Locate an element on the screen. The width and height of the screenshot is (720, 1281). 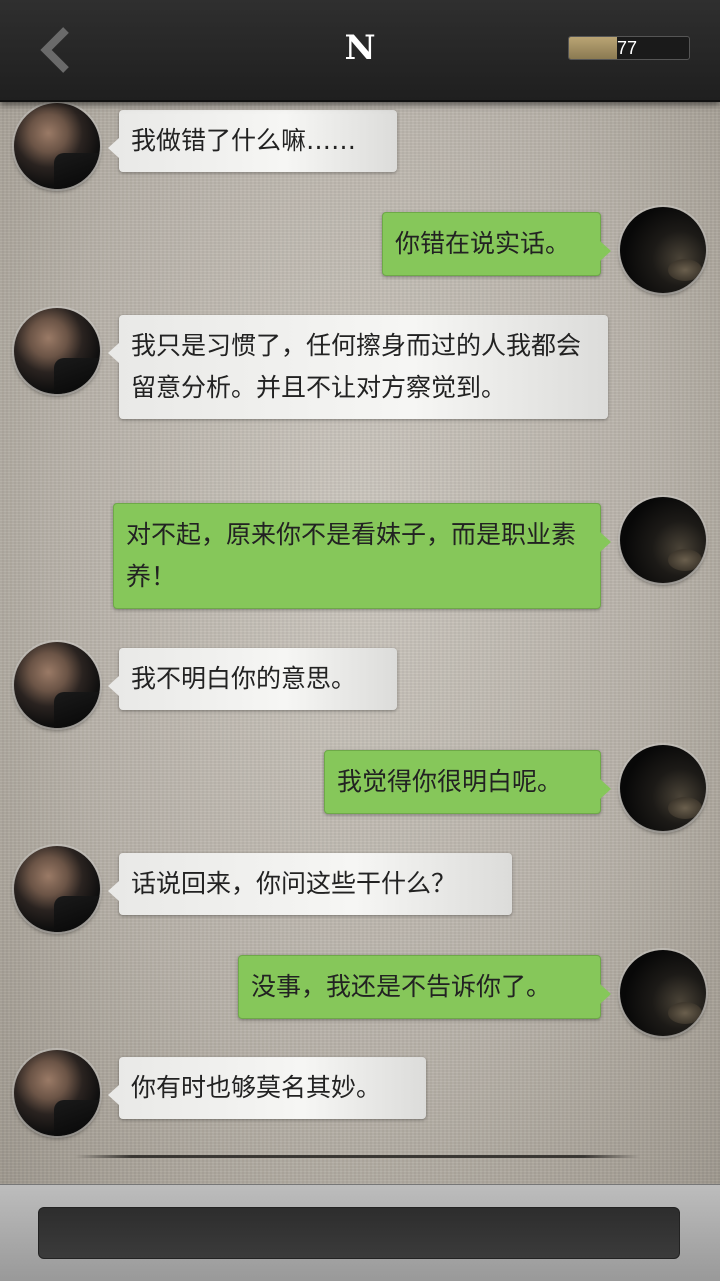
battery-fill is located at coordinates (593, 48).